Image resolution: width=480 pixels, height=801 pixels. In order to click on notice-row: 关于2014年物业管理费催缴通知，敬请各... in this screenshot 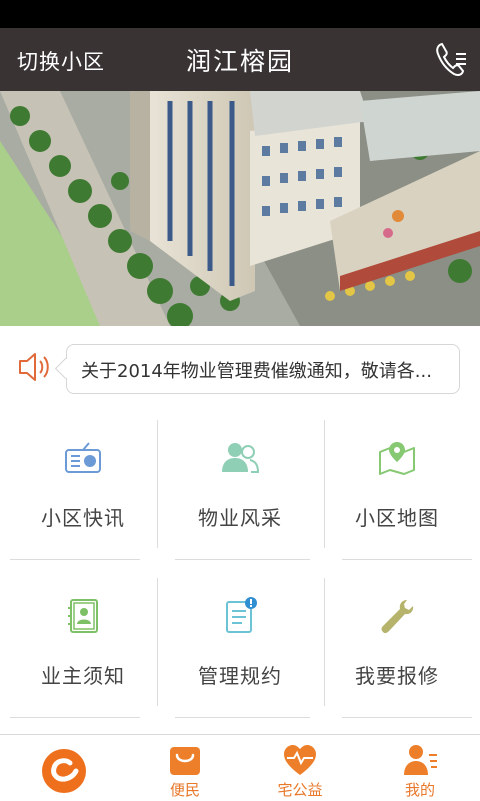, I will do `click(240, 367)`.